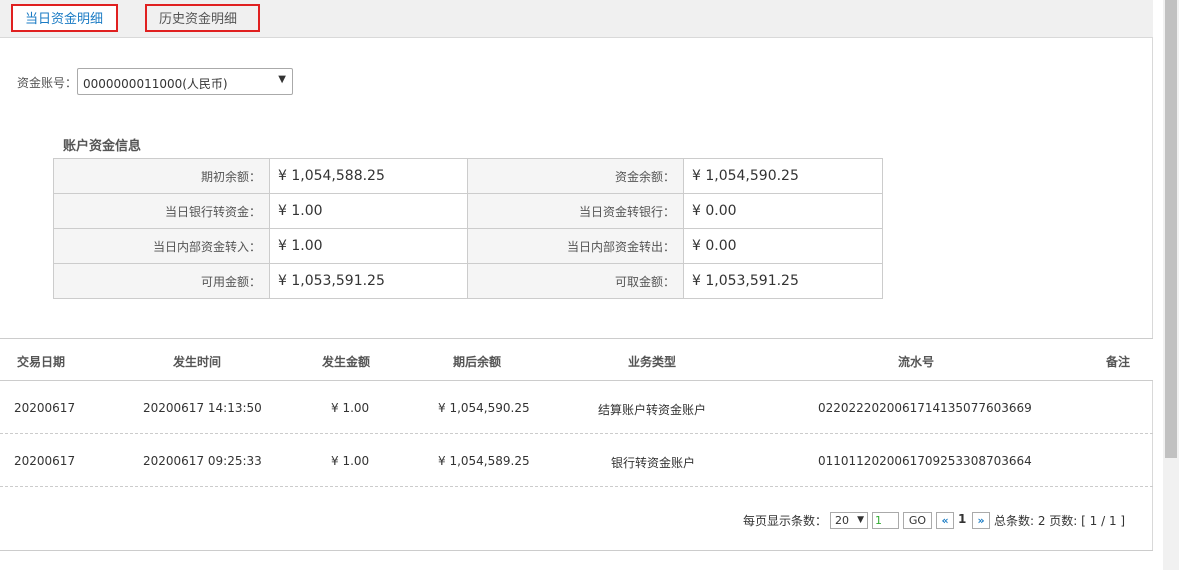  Describe the element at coordinates (102, 146) in the screenshot. I see `section-title: 账户资金信息` at that location.